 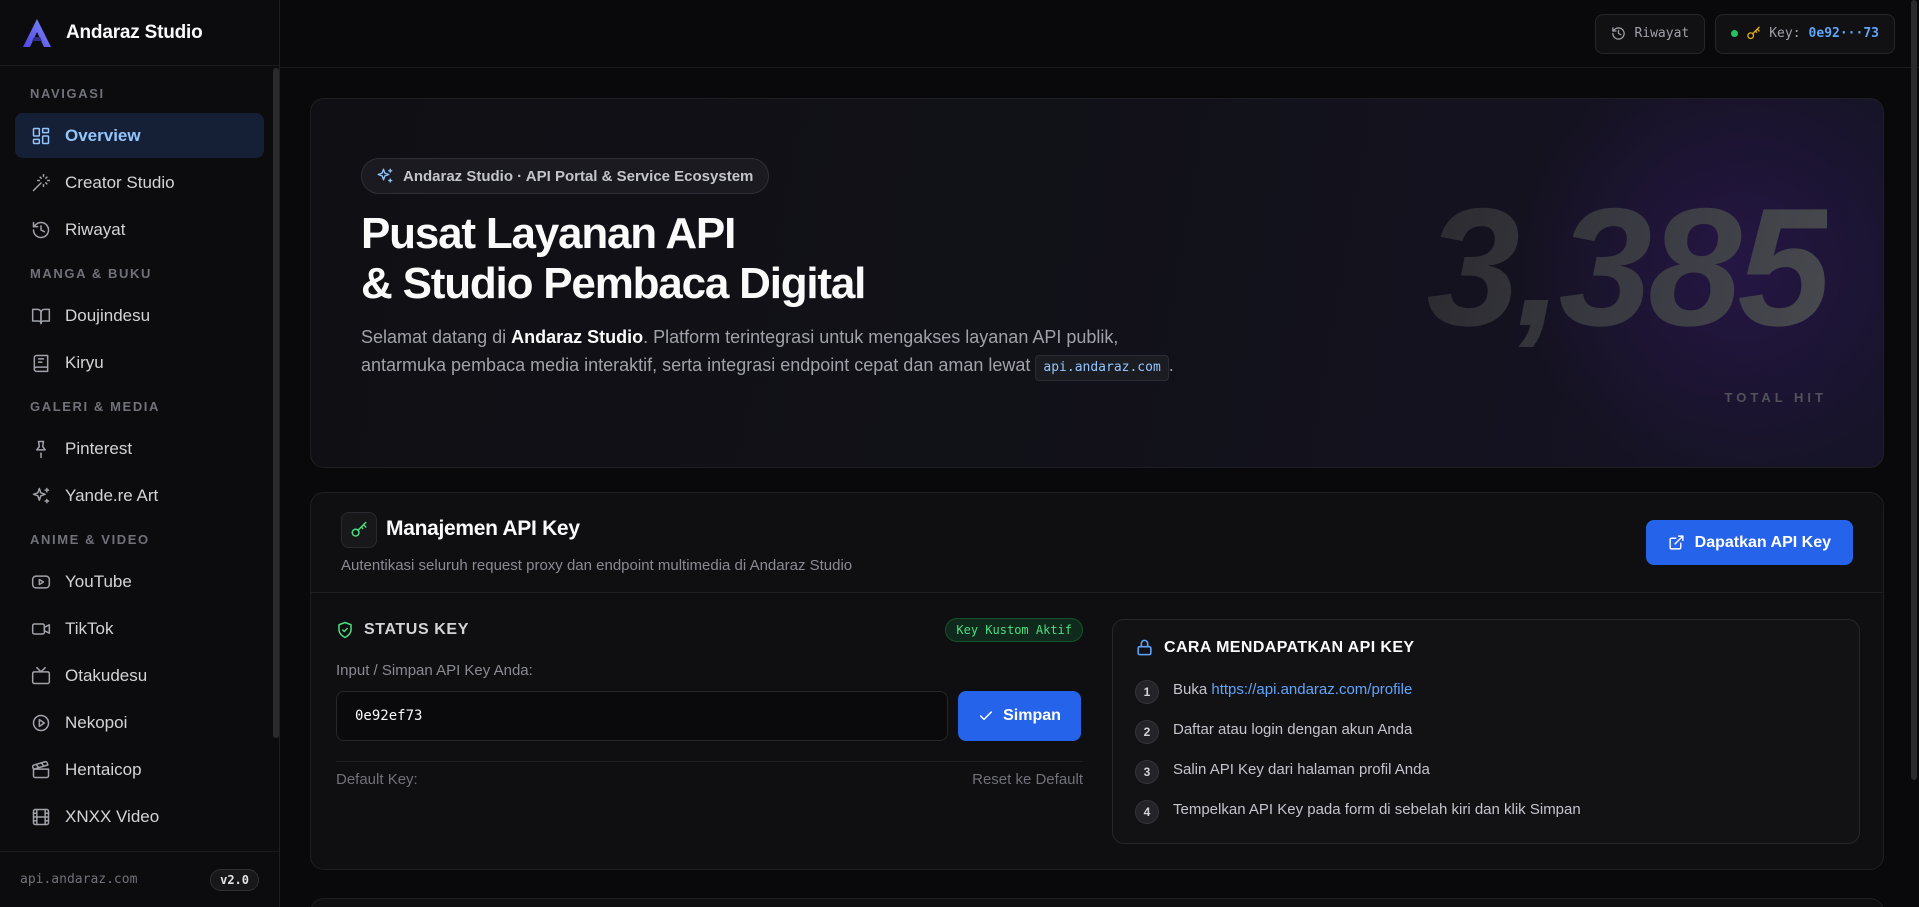 What do you see at coordinates (106, 675) in the screenshot?
I see `sidebar-item-label: Otakudesu` at bounding box center [106, 675].